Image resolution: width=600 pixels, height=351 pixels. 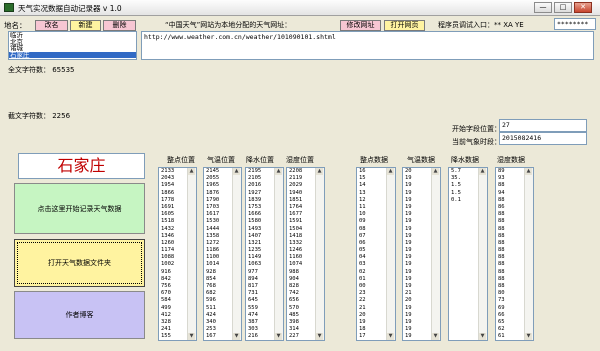 What do you see at coordinates (119, 25) in the screenshot?
I see `delete-button: 删除` at bounding box center [119, 25].